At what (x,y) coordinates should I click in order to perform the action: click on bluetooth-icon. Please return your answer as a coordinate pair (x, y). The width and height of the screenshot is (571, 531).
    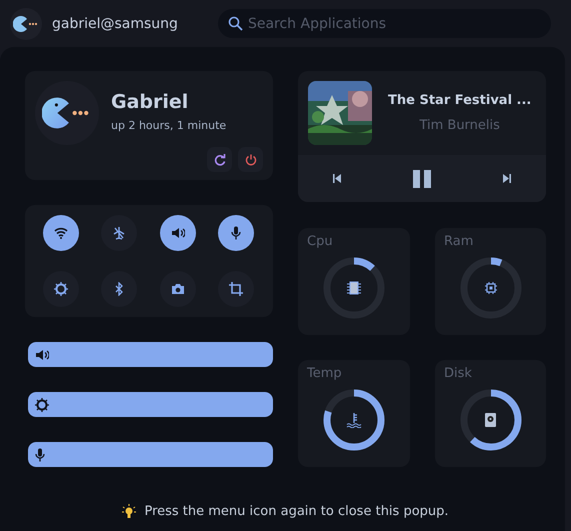
    Looking at the image, I should click on (119, 289).